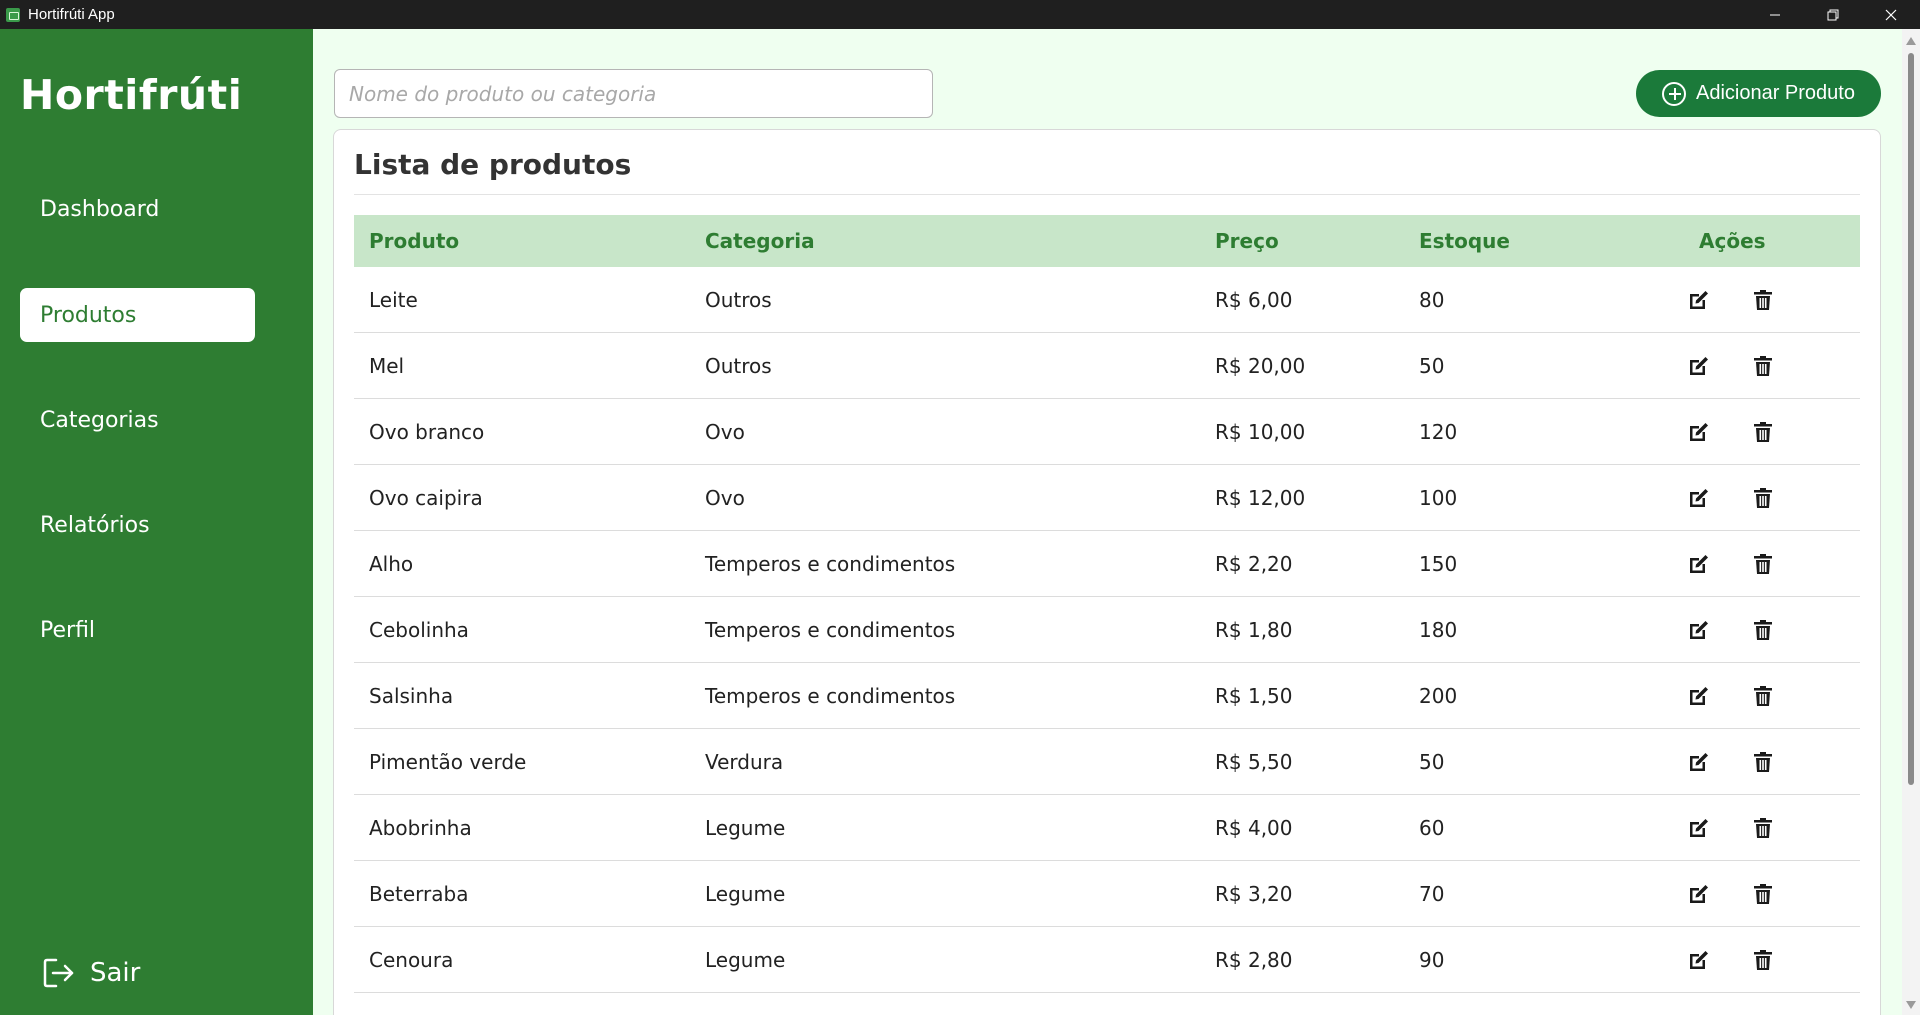 The image size is (1920, 1015). I want to click on cell-categoria: Verdura, so click(744, 762).